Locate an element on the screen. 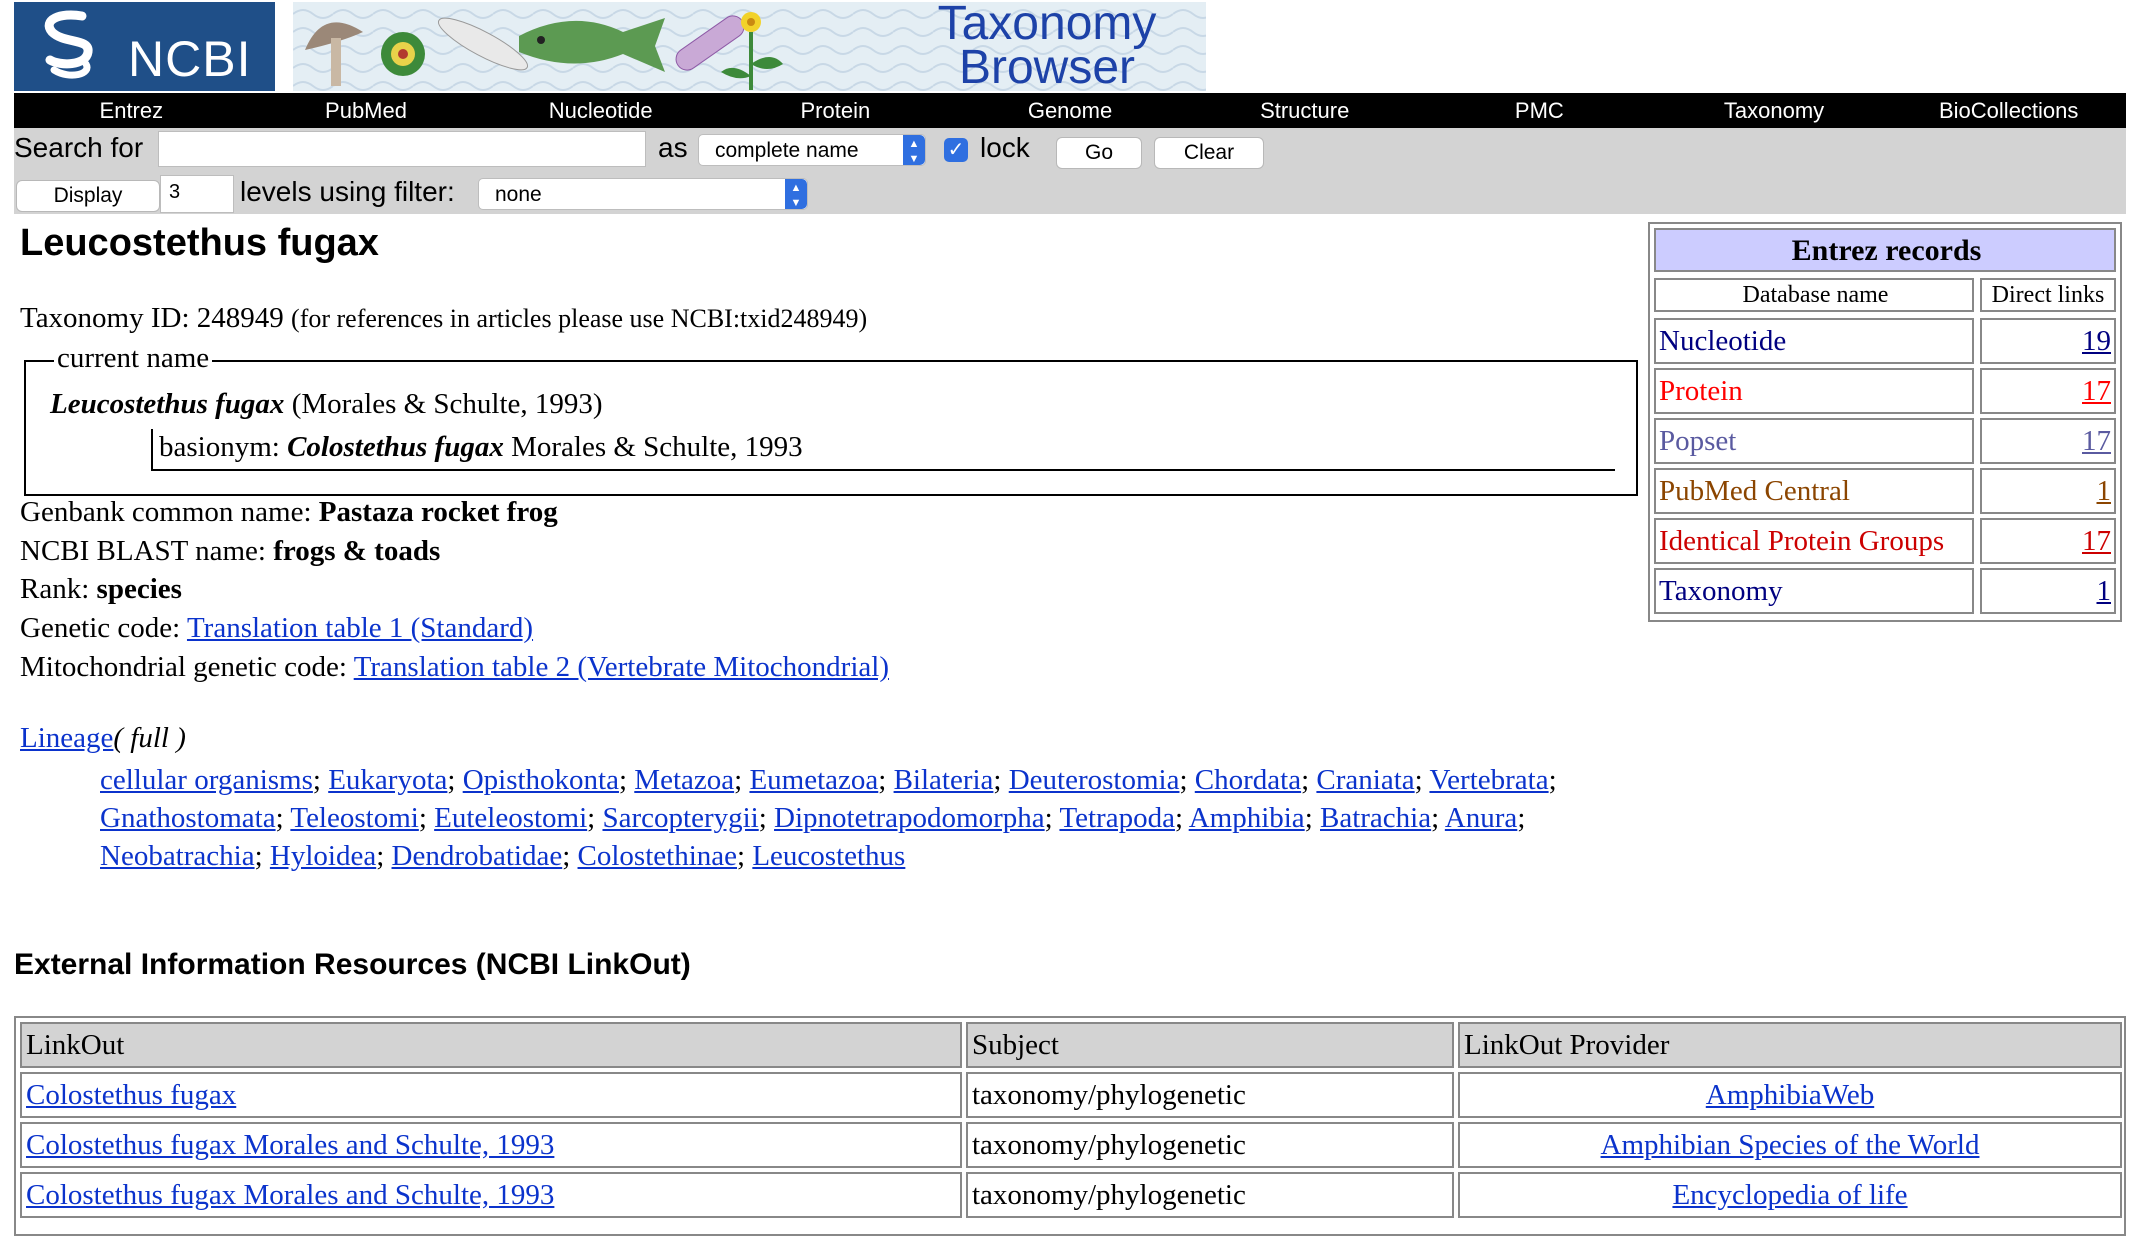 The image size is (2132, 1236). nav-taxonomy: Taxonomy is located at coordinates (1774, 110).